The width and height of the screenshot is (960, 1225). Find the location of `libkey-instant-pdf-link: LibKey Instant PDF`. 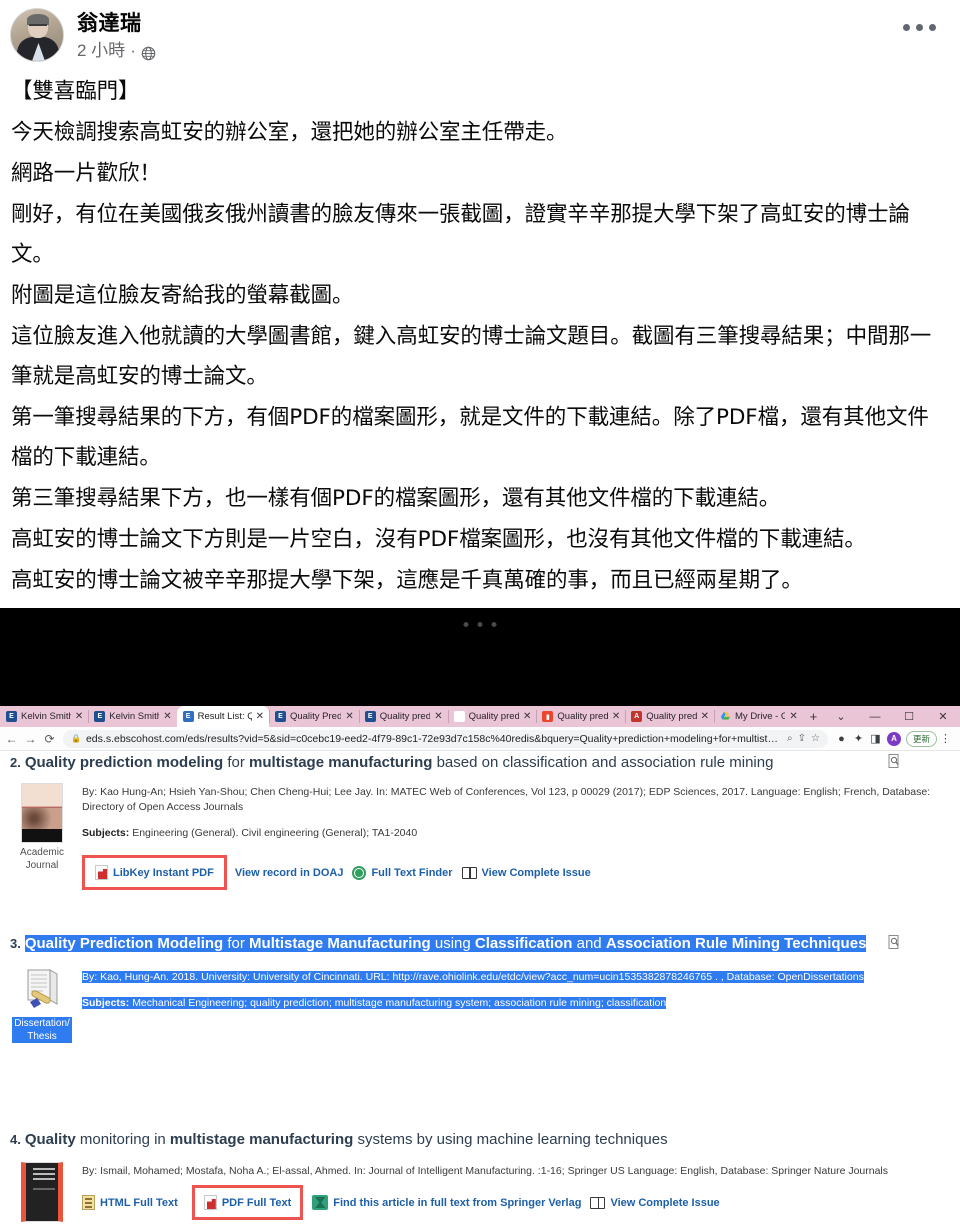

libkey-instant-pdf-link: LibKey Instant PDF is located at coordinates (154, 872).